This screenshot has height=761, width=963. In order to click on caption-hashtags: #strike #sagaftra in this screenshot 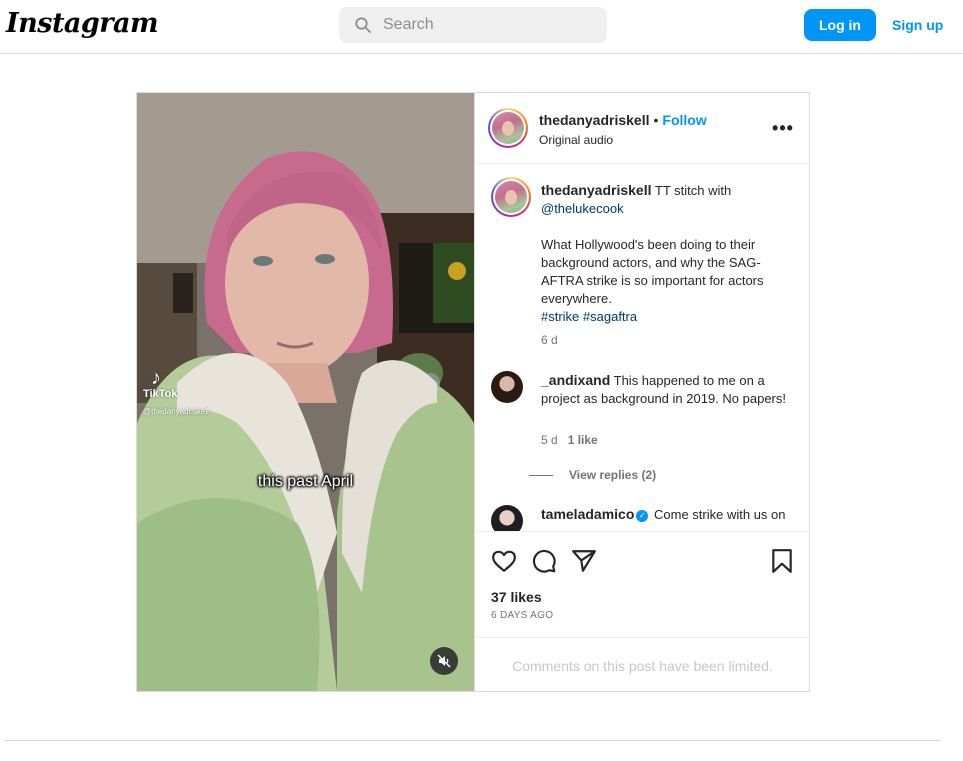, I will do `click(668, 317)`.